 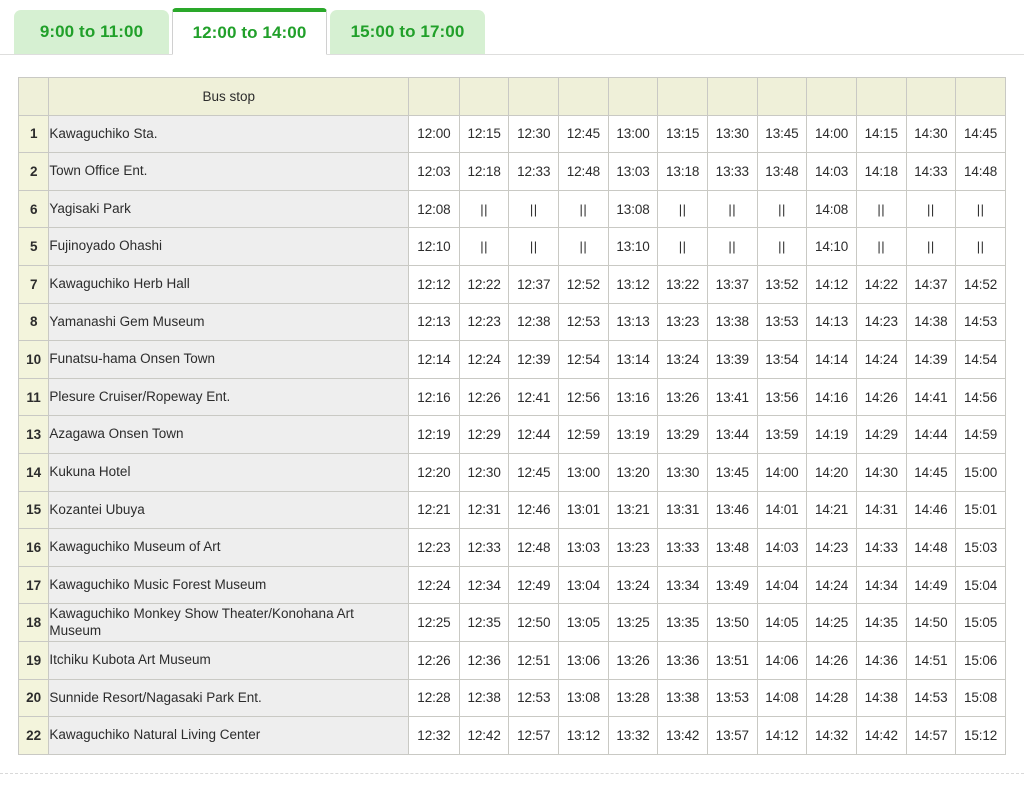 I want to click on departure-time-cell: 12:31, so click(x=484, y=510).